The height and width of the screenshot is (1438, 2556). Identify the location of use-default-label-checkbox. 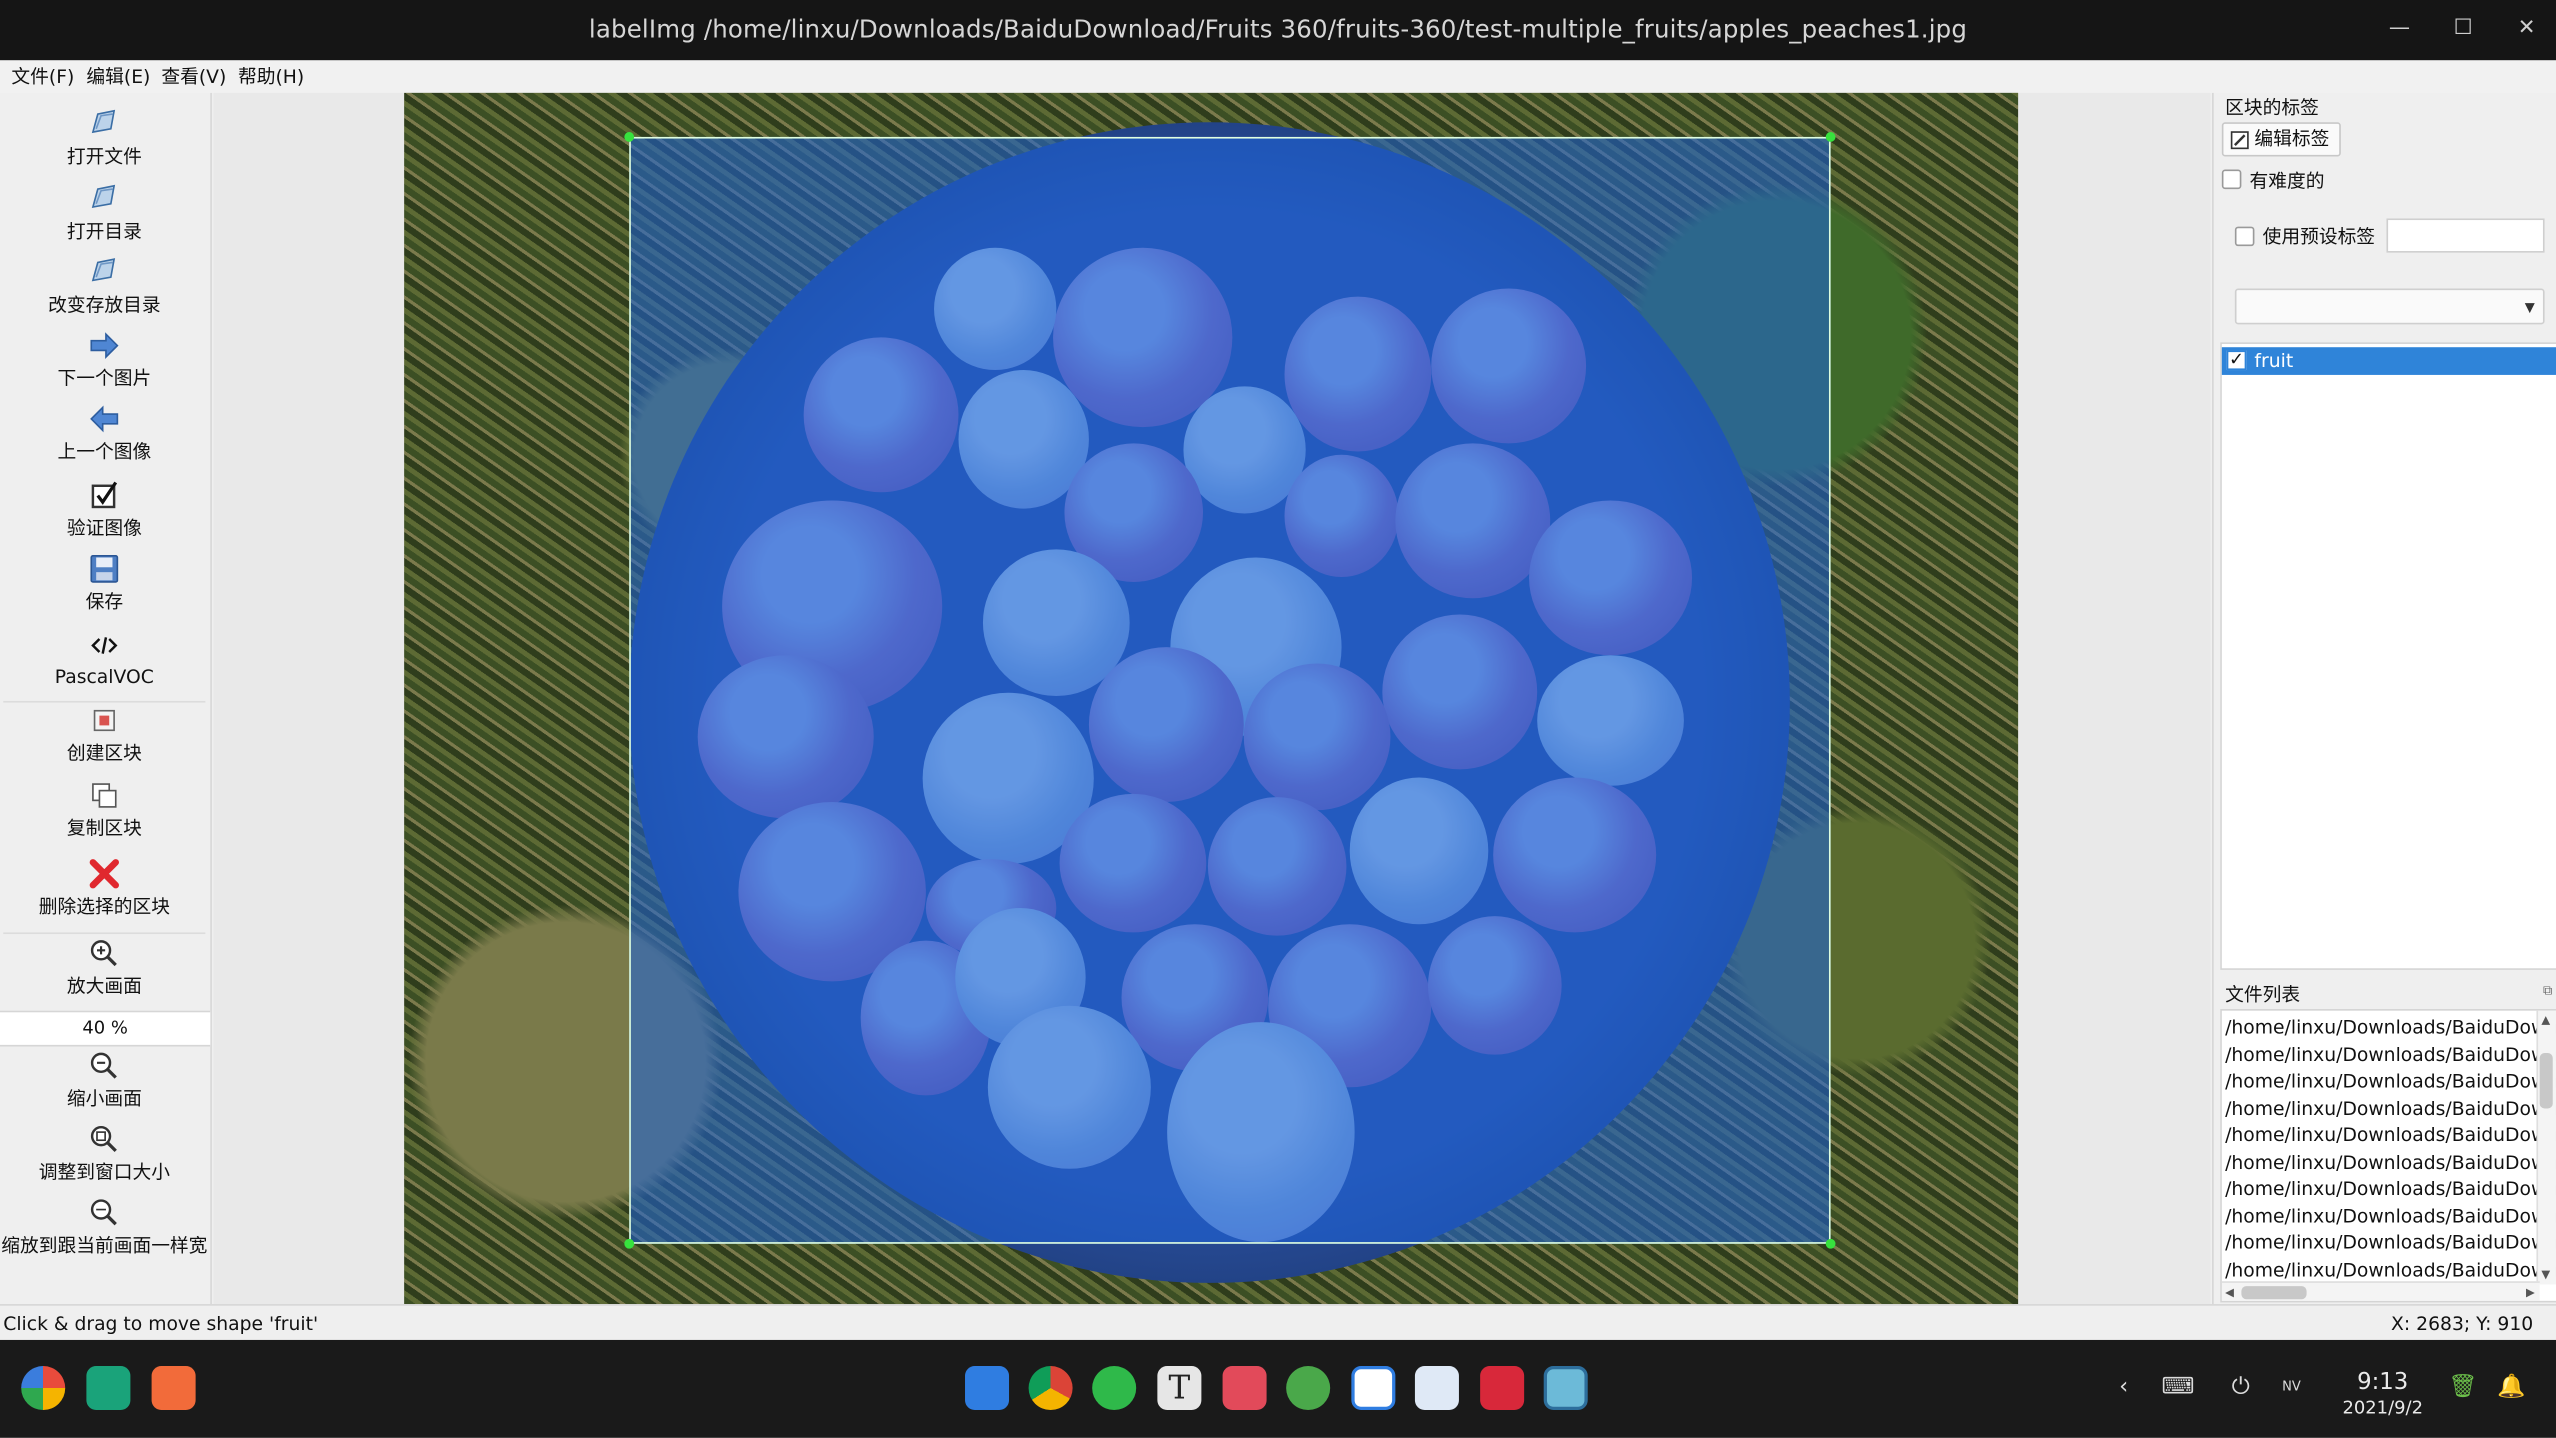
(2244, 236).